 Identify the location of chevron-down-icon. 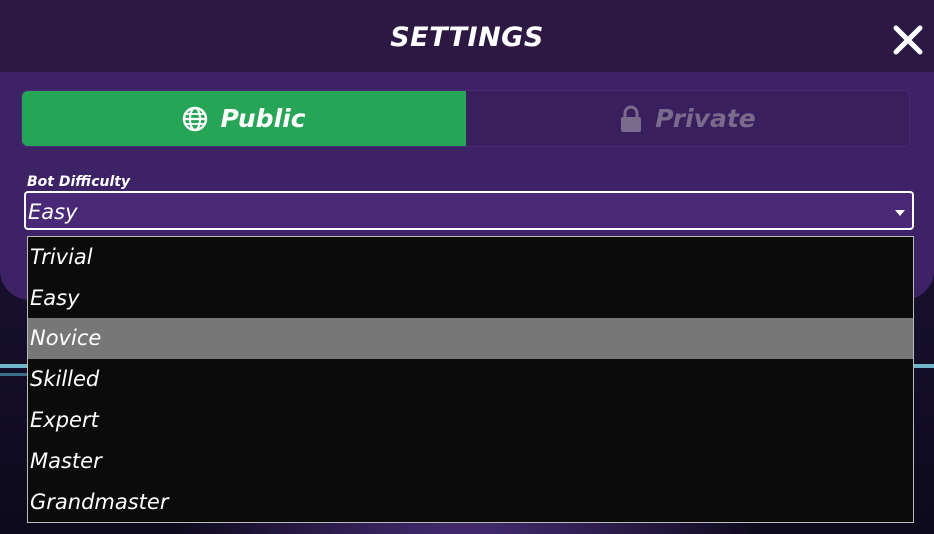
(900, 213).